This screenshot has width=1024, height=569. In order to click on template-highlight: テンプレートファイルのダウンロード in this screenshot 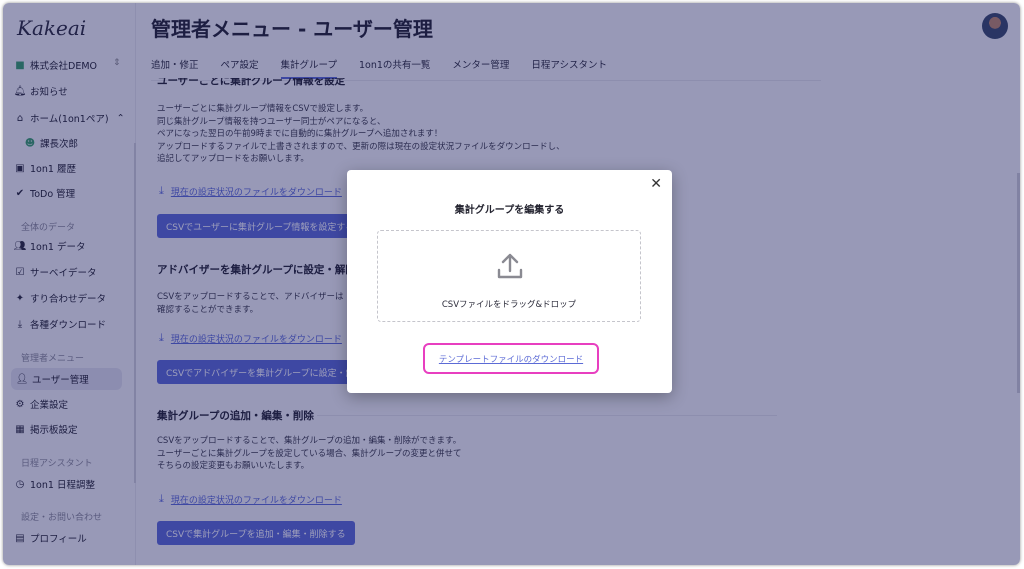, I will do `click(511, 358)`.